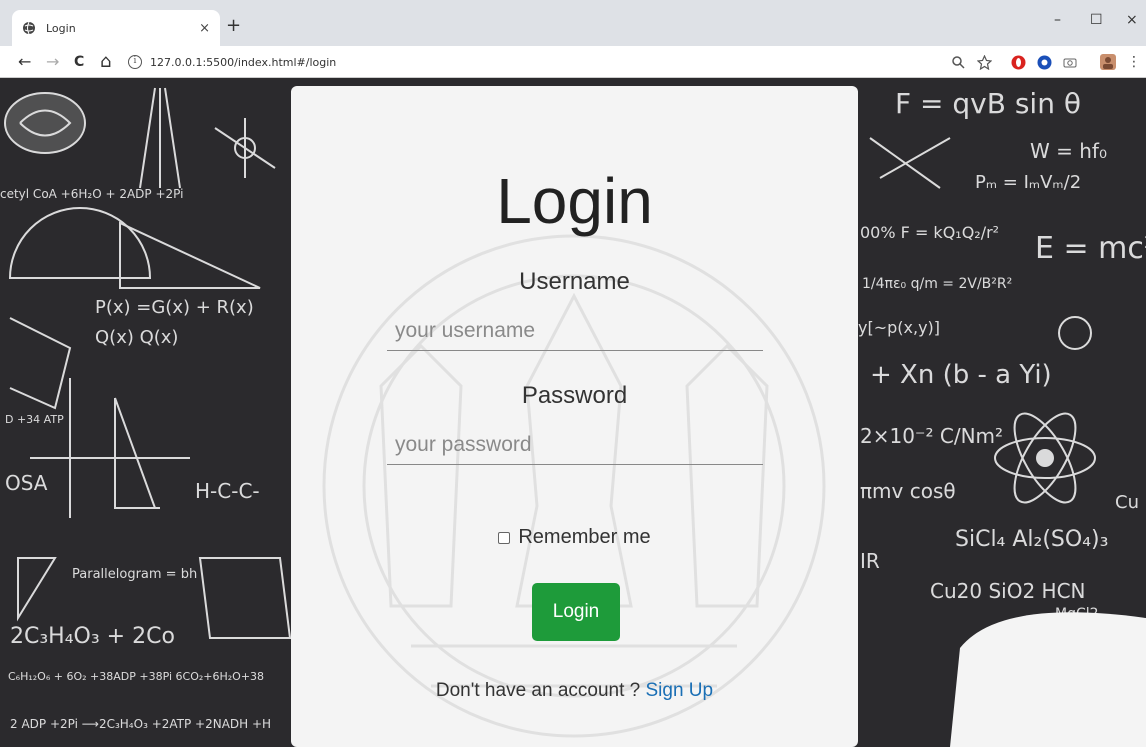 The height and width of the screenshot is (747, 1146). What do you see at coordinates (34, 419) in the screenshot?
I see `svg-text: D +34 ATP` at bounding box center [34, 419].